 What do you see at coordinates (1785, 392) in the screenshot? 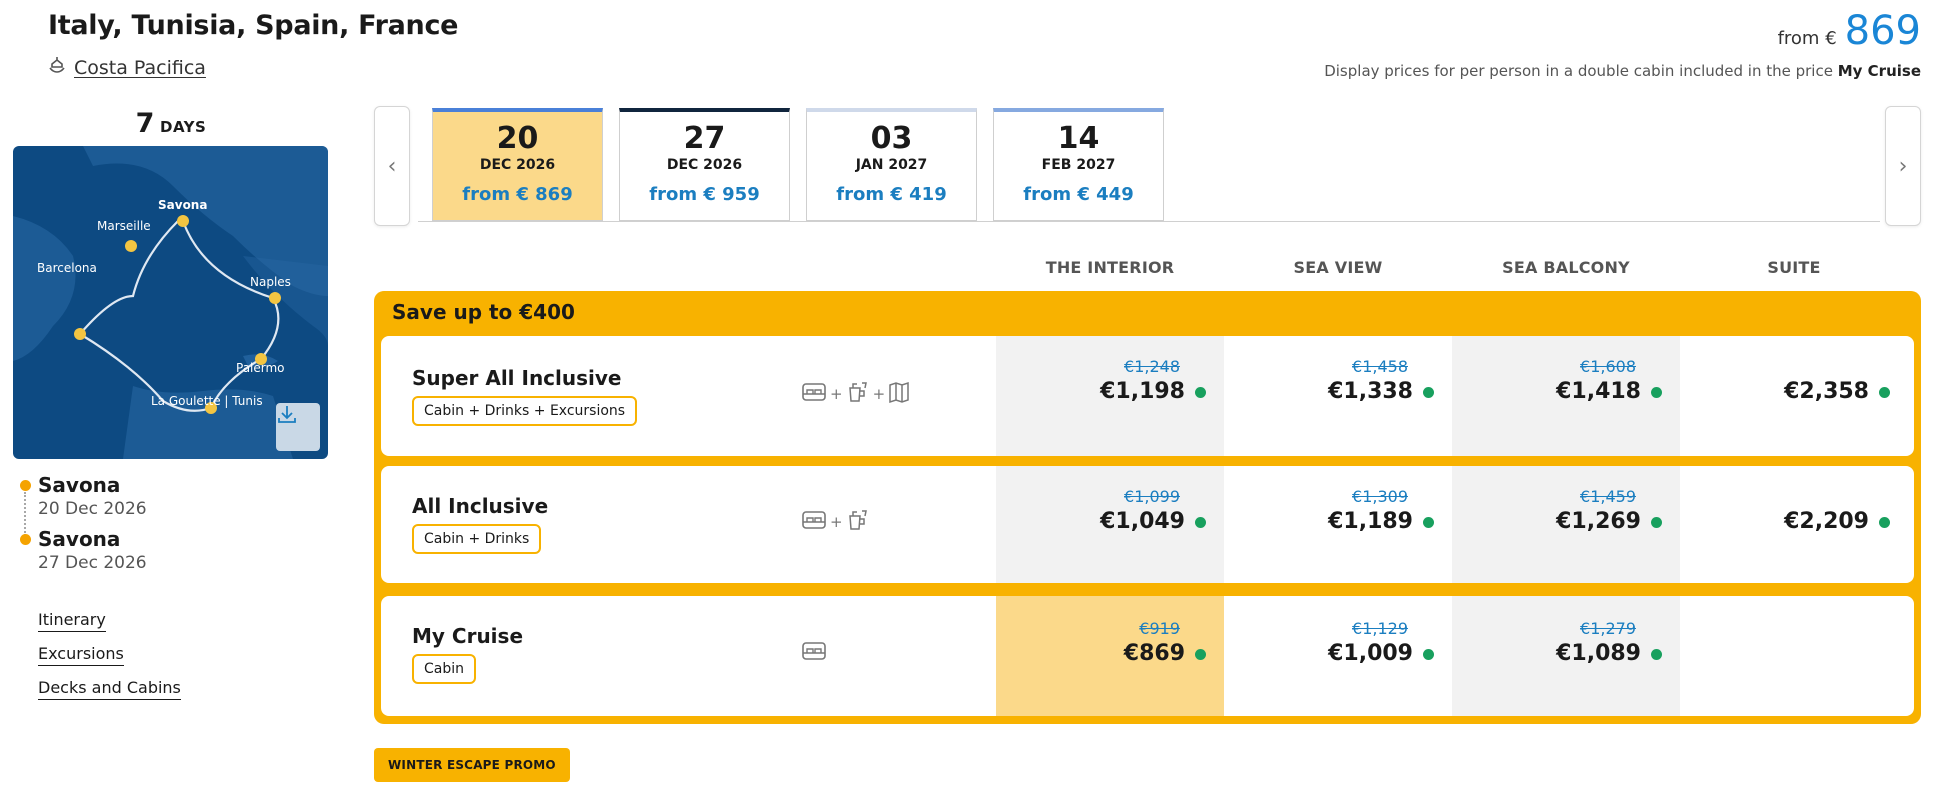
I see `price-new: €2,358` at bounding box center [1785, 392].